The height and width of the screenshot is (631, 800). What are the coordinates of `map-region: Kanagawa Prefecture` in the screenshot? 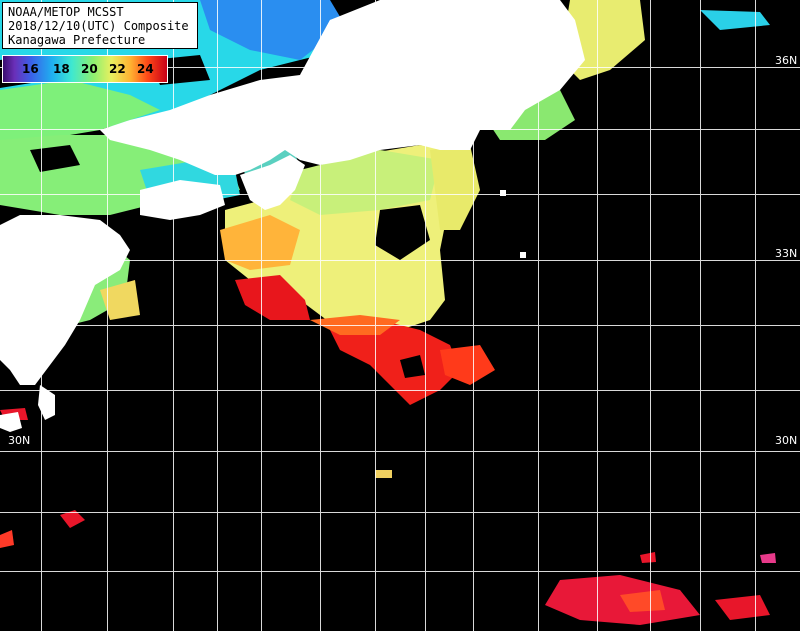 It's located at (77, 40).